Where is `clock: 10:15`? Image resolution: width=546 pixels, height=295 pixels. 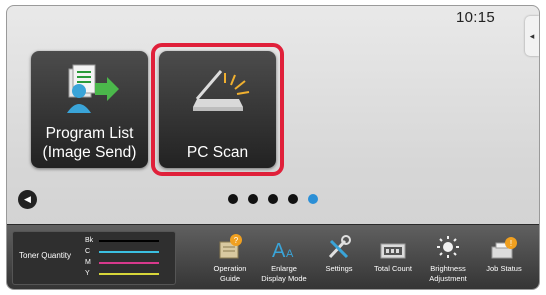
clock: 10:15 is located at coordinates (475, 17).